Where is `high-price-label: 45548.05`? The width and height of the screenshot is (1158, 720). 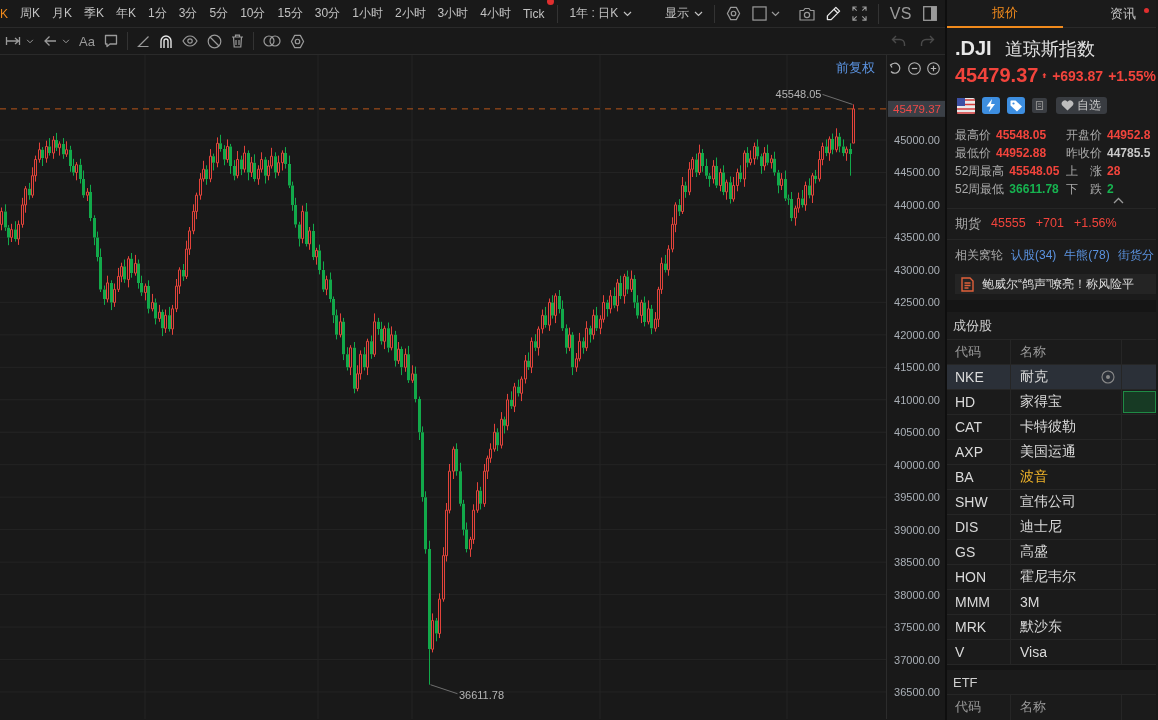 high-price-label: 45548.05 is located at coordinates (798, 94).